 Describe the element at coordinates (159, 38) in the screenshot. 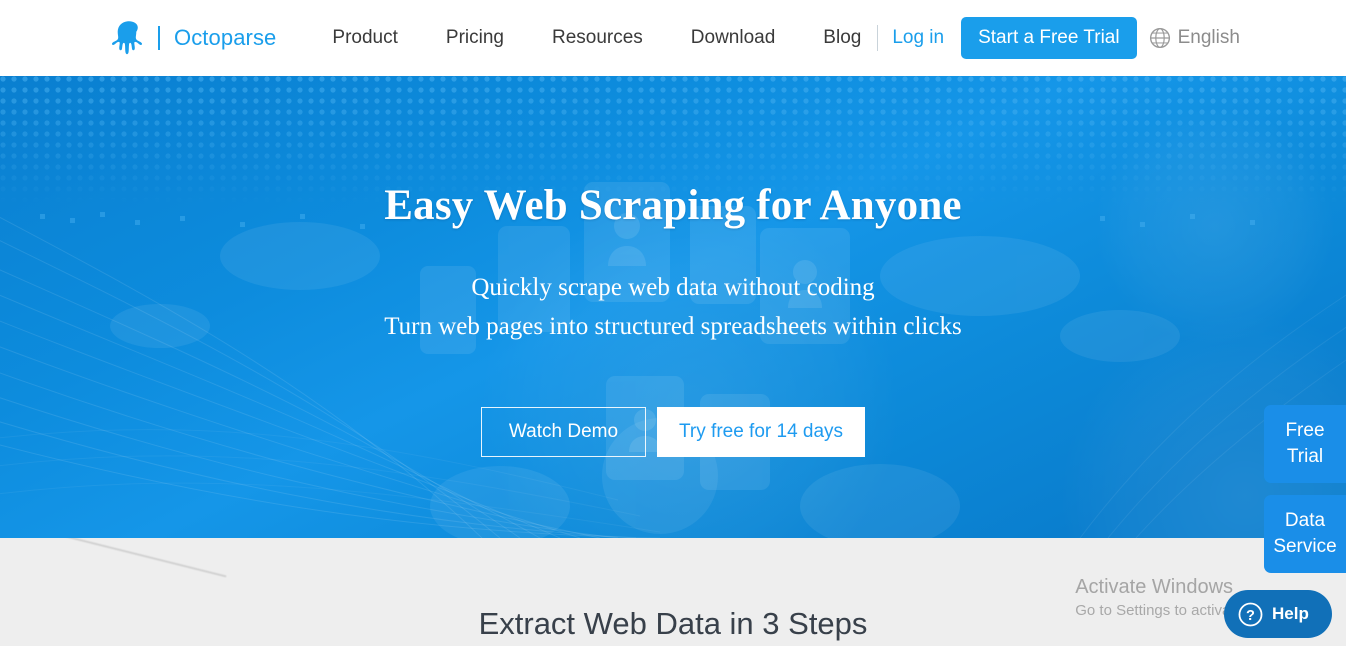

I see `brand-separator` at that location.